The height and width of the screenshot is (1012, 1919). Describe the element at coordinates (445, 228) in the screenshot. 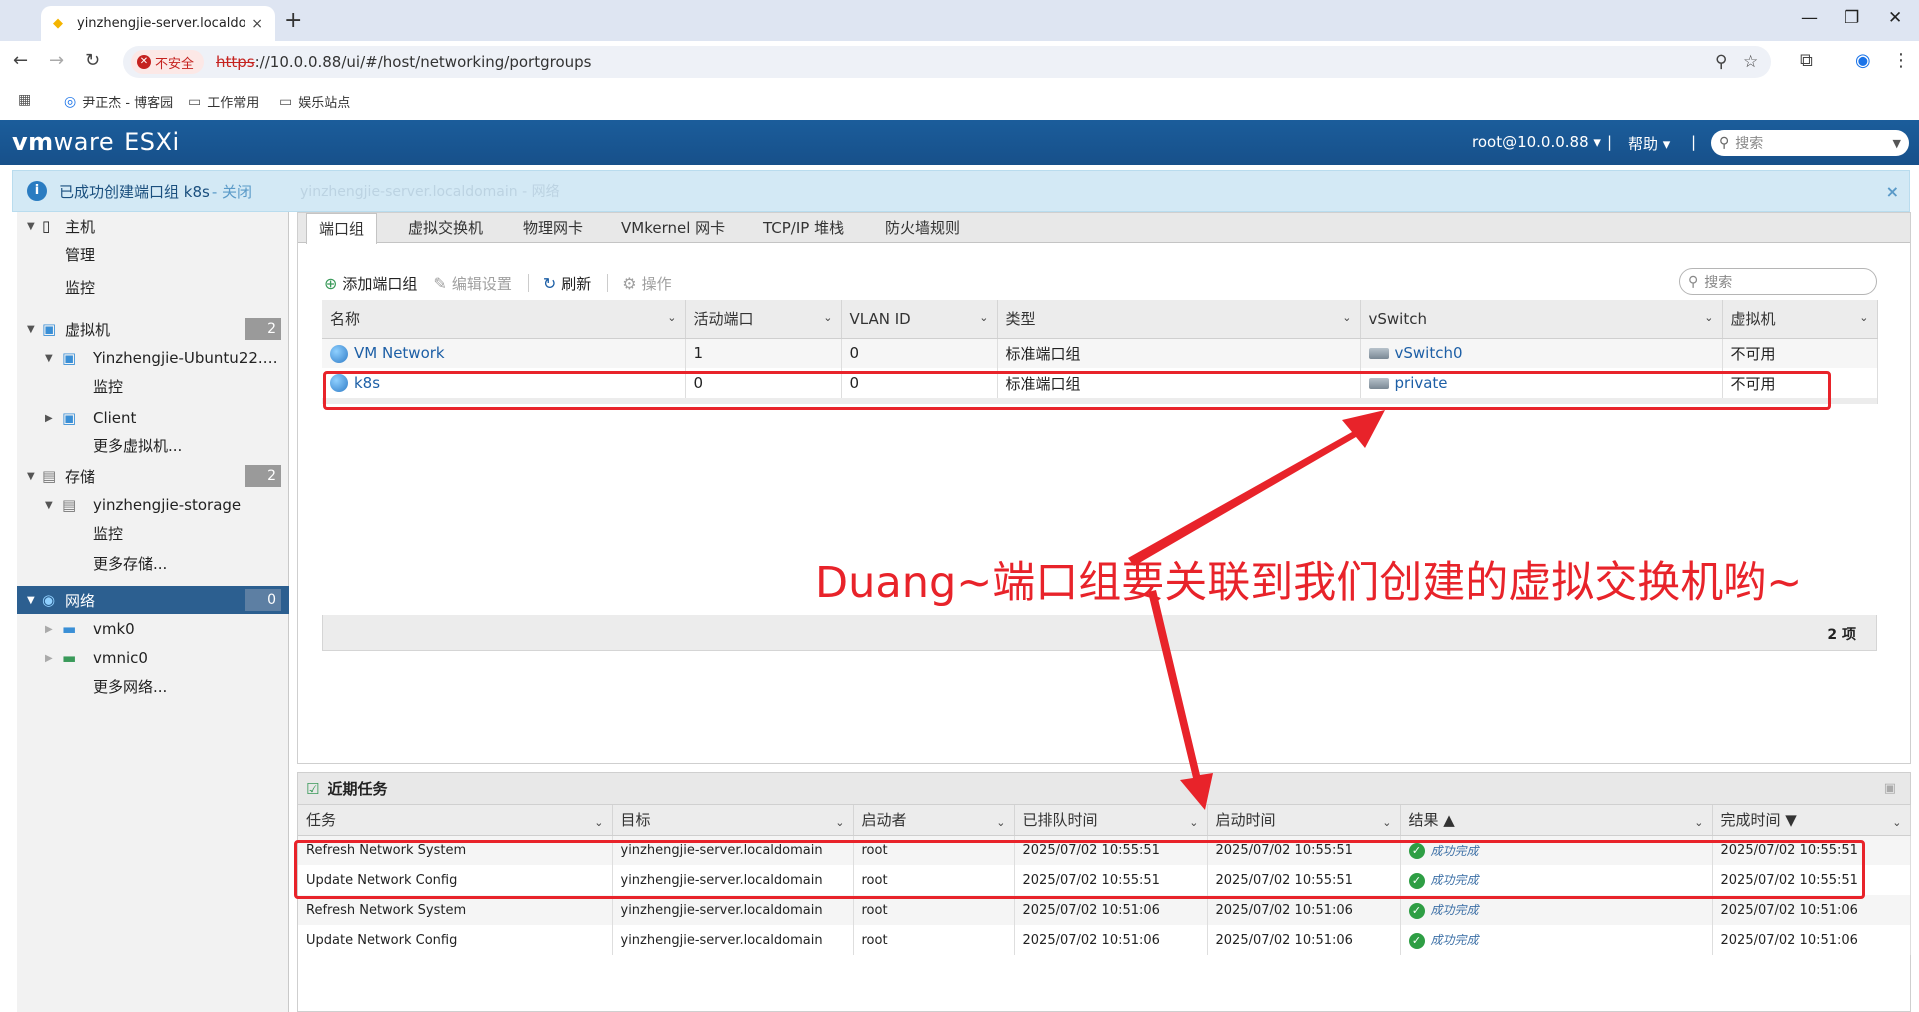

I see `tab-vswitches: 虚拟交换机` at that location.